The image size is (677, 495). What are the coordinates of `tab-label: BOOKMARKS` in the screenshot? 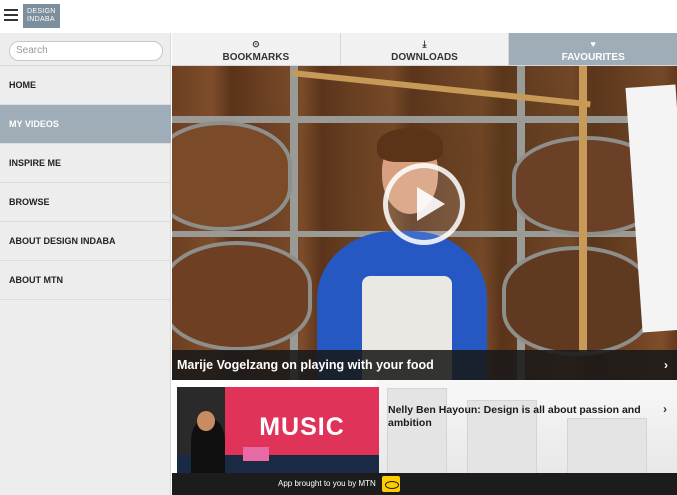 It's located at (256, 57).